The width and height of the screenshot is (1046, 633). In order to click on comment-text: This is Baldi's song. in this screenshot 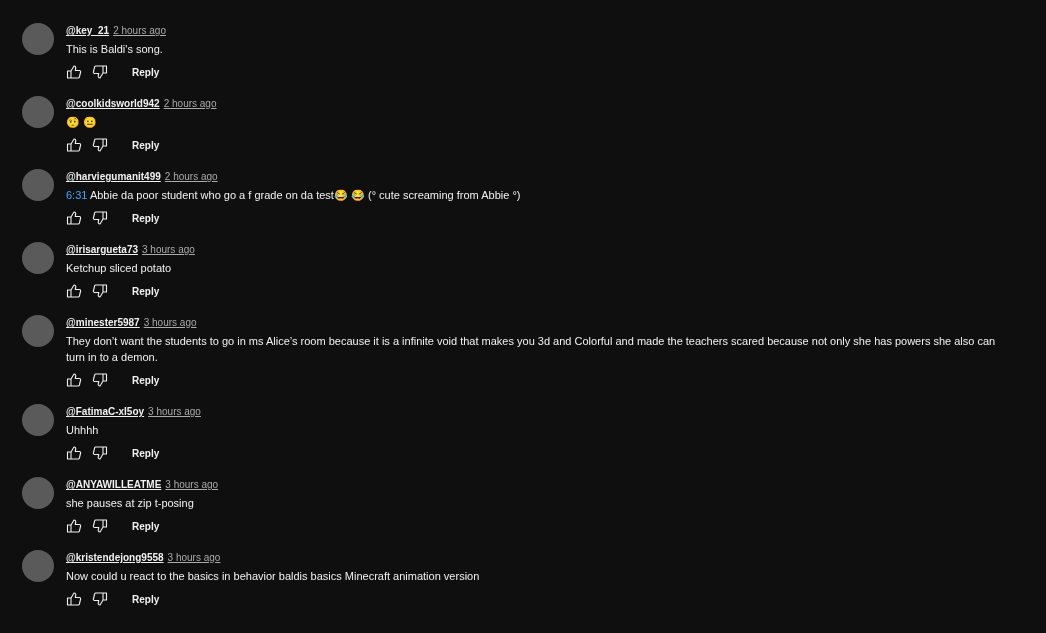, I will do `click(115, 49)`.